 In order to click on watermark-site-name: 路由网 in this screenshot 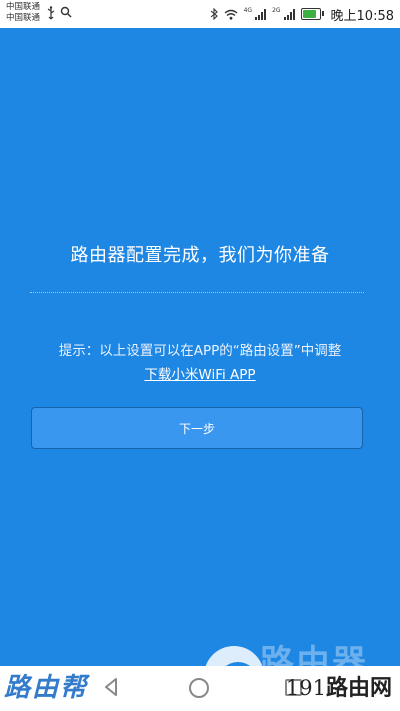, I will do `click(358, 688)`.